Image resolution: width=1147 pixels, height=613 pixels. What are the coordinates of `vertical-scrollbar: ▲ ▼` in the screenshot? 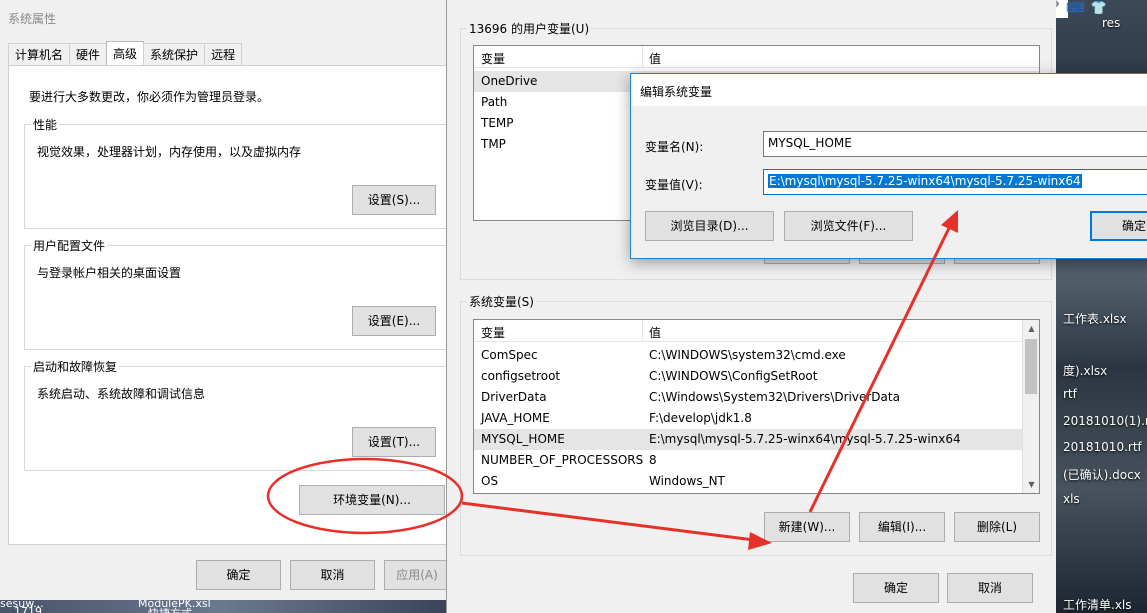 It's located at (1030, 406).